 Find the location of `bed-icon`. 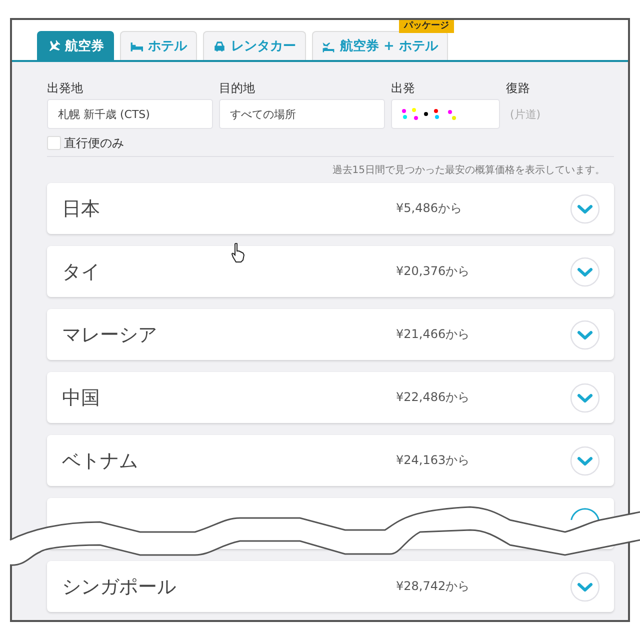

bed-icon is located at coordinates (136, 46).